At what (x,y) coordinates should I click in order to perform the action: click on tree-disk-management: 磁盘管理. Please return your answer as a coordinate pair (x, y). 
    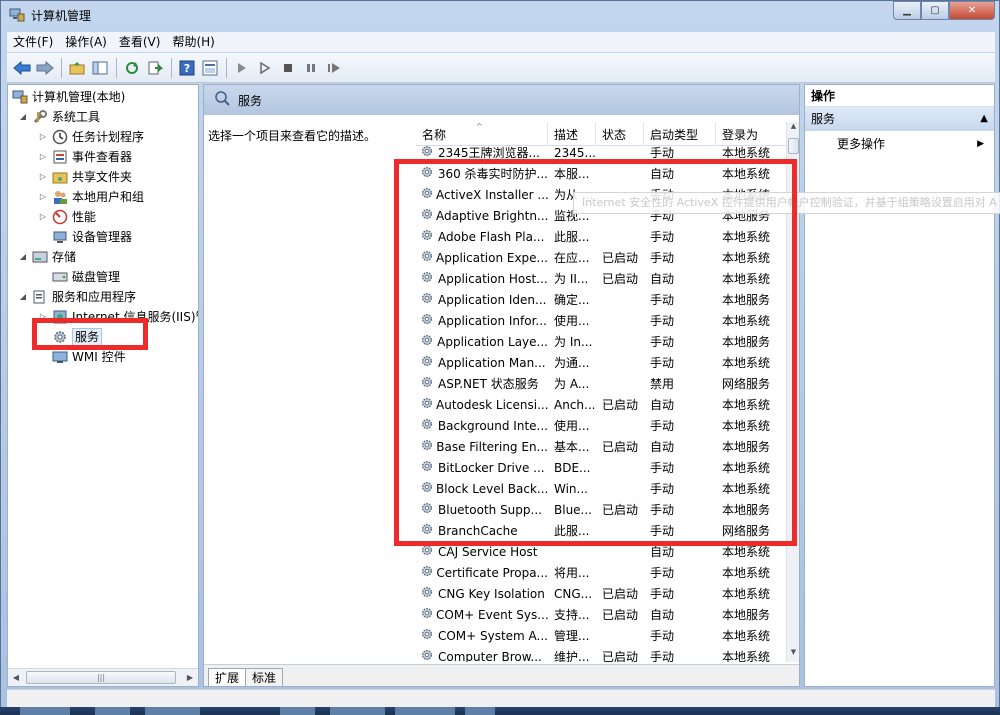
    Looking at the image, I should click on (86, 277).